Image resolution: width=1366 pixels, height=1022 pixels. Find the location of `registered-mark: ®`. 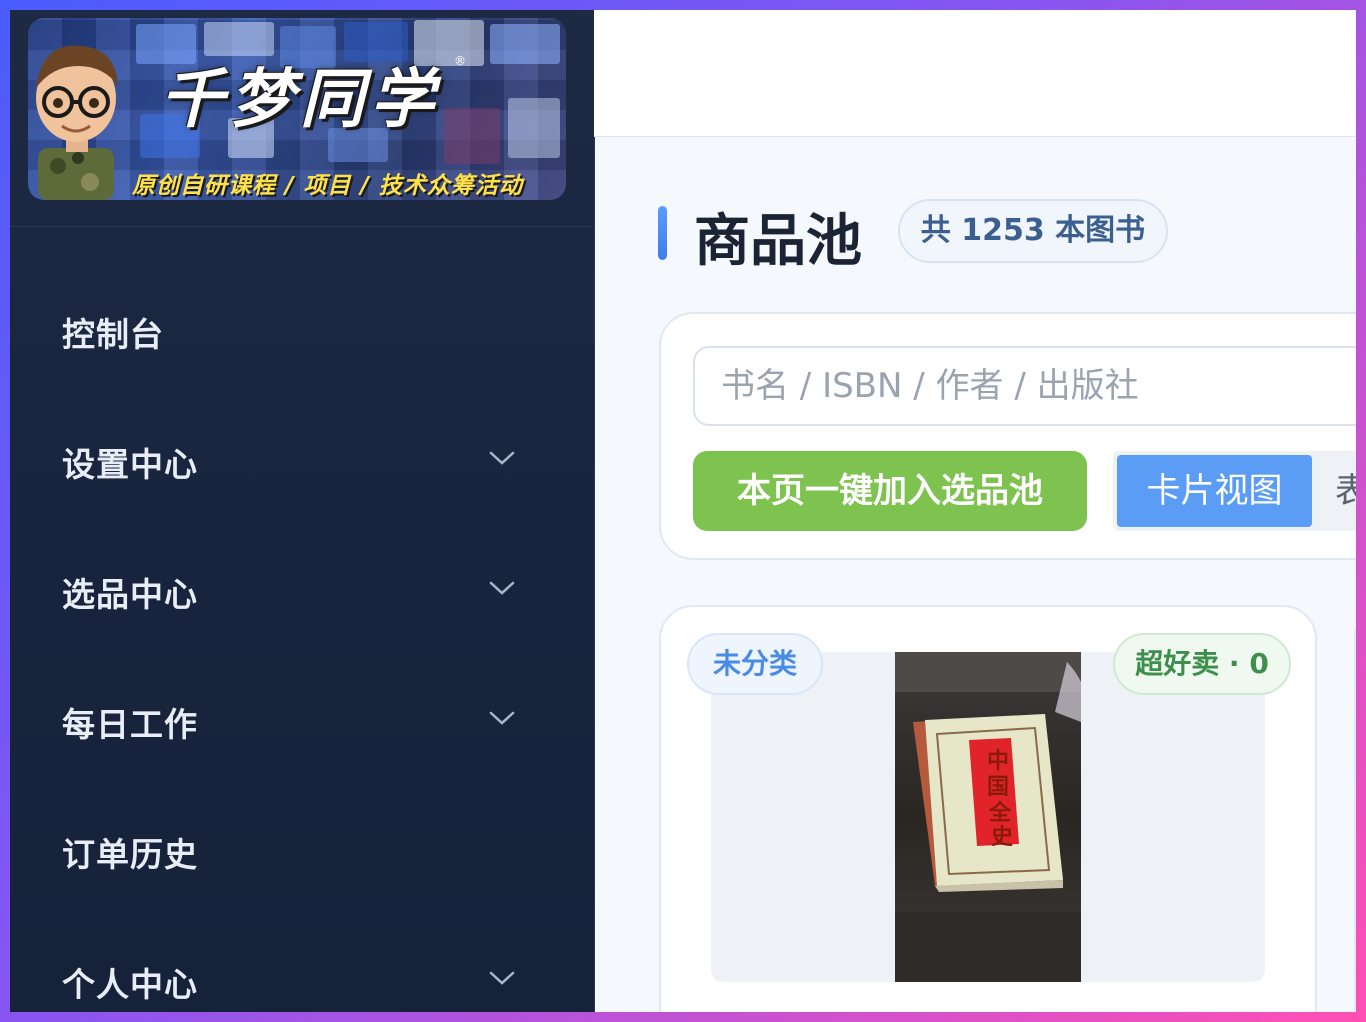

registered-mark: ® is located at coordinates (460, 61).